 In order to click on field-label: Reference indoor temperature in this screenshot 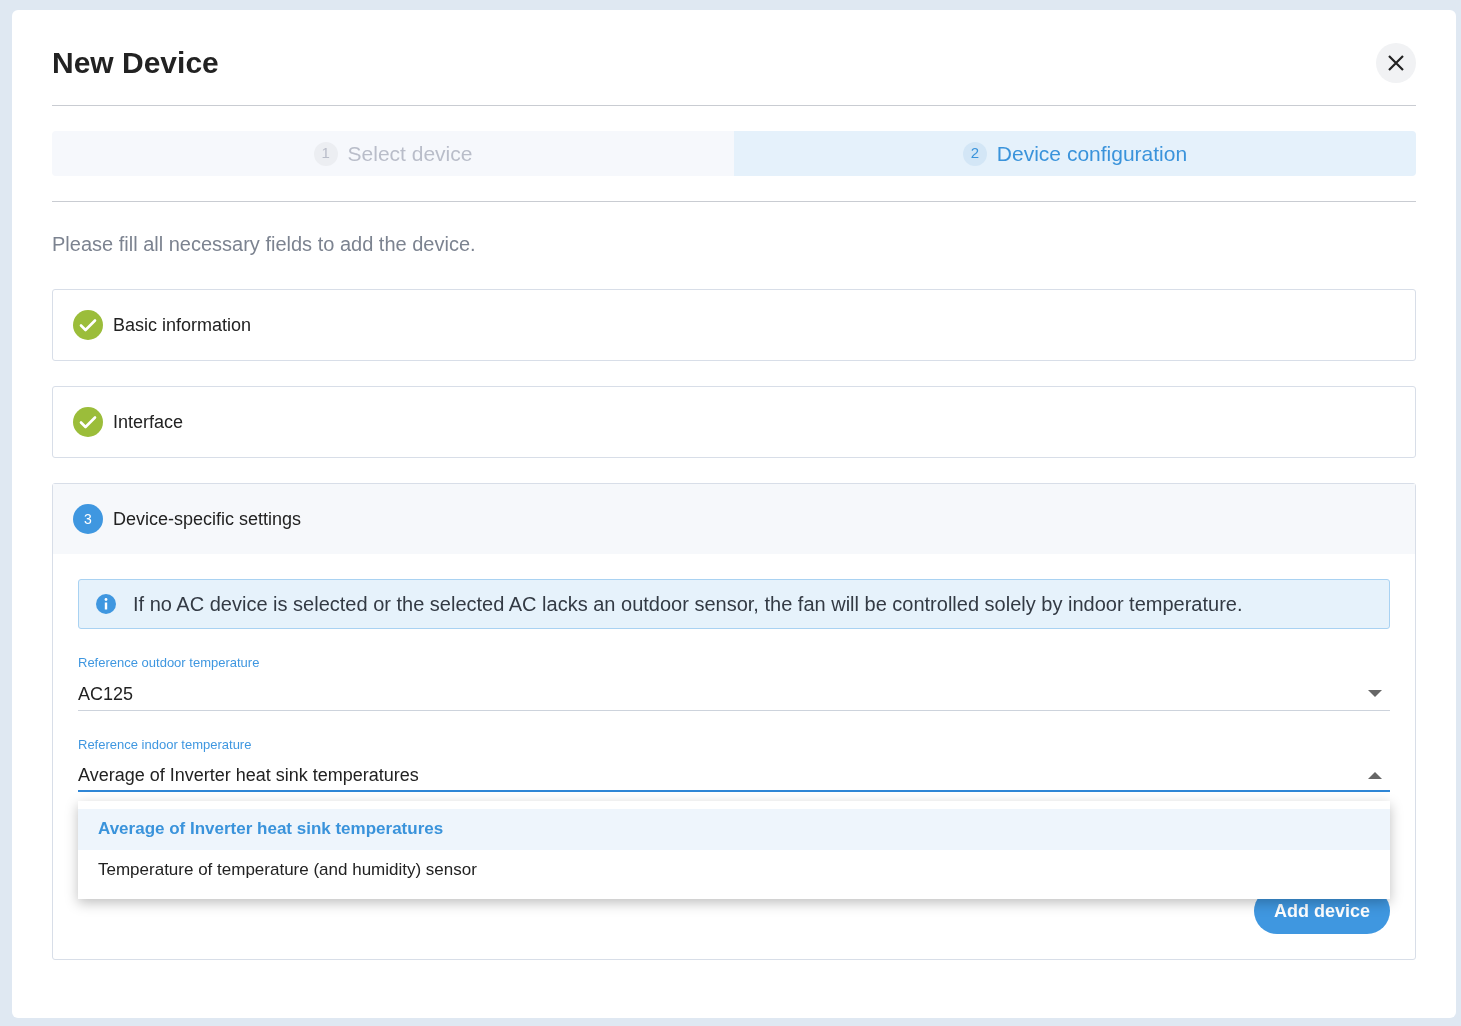, I will do `click(165, 744)`.